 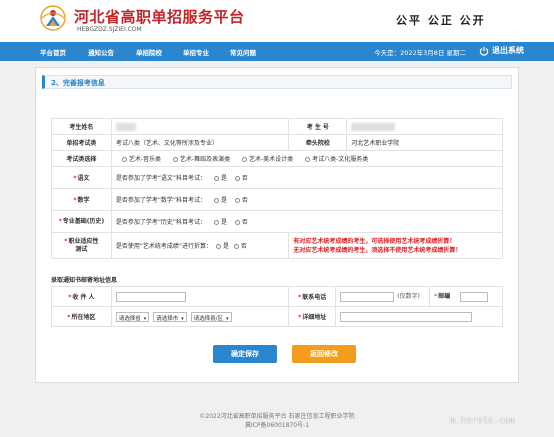 What do you see at coordinates (200, 126) in the screenshot?
I see `name-value` at bounding box center [200, 126].